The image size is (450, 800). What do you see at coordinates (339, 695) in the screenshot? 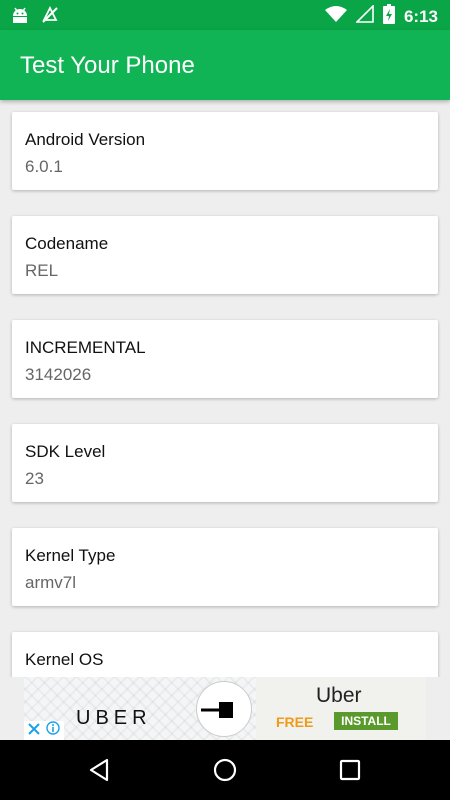
I see `ad-app-name: Uber` at bounding box center [339, 695].